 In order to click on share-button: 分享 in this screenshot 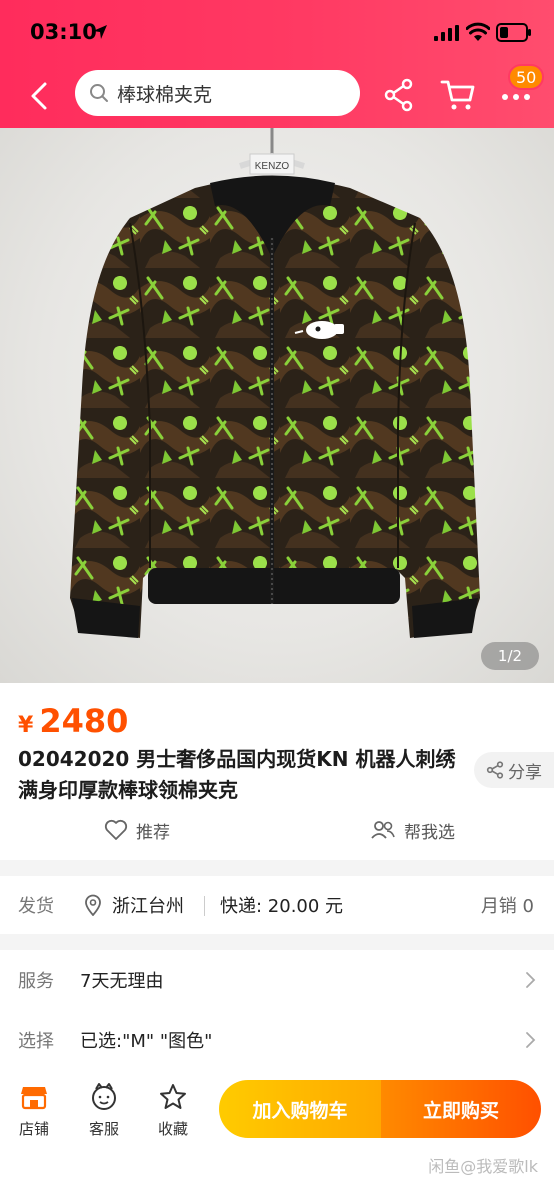, I will do `click(514, 770)`.